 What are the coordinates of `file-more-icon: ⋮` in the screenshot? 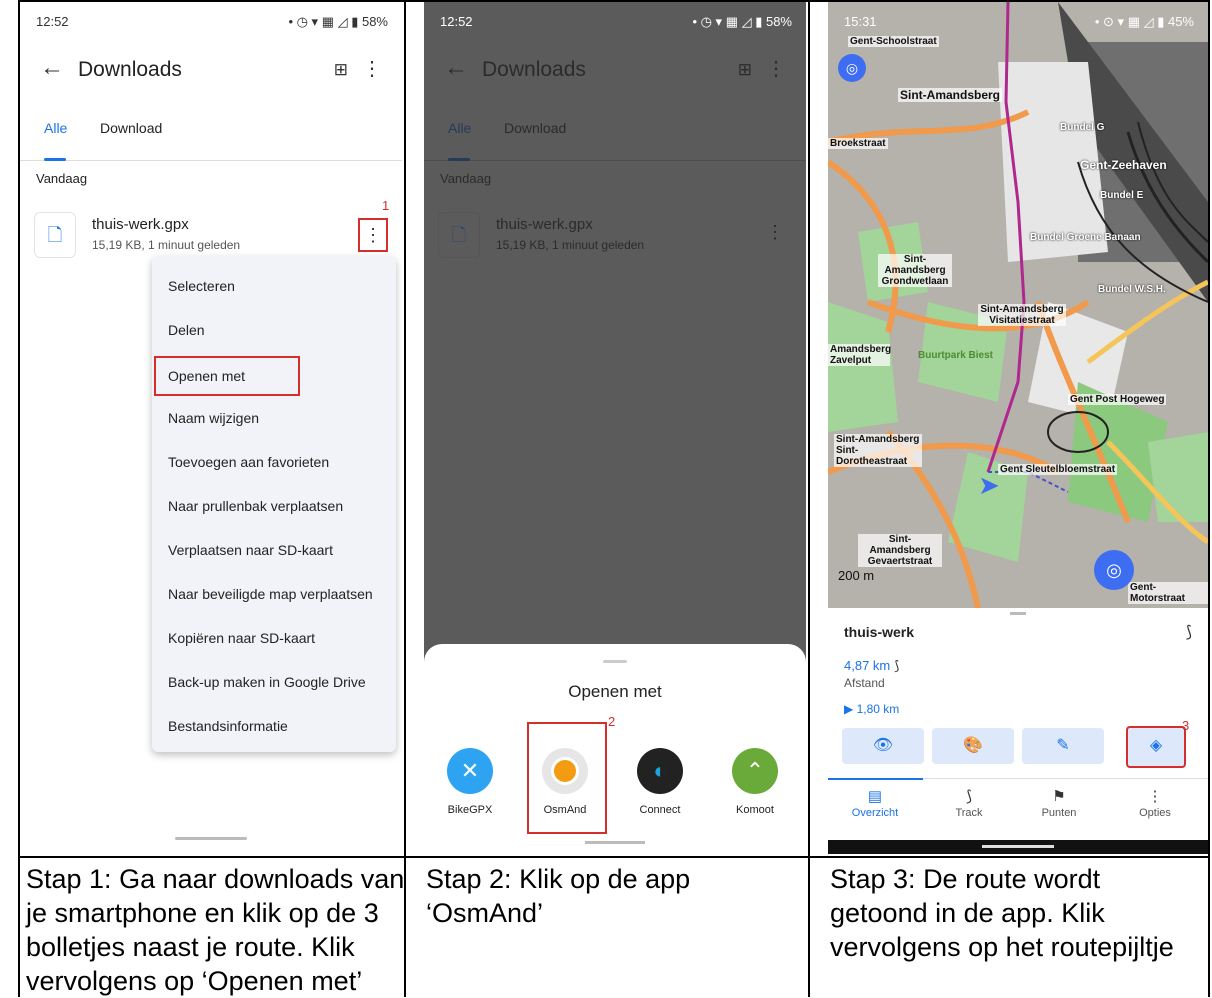 It's located at (775, 232).